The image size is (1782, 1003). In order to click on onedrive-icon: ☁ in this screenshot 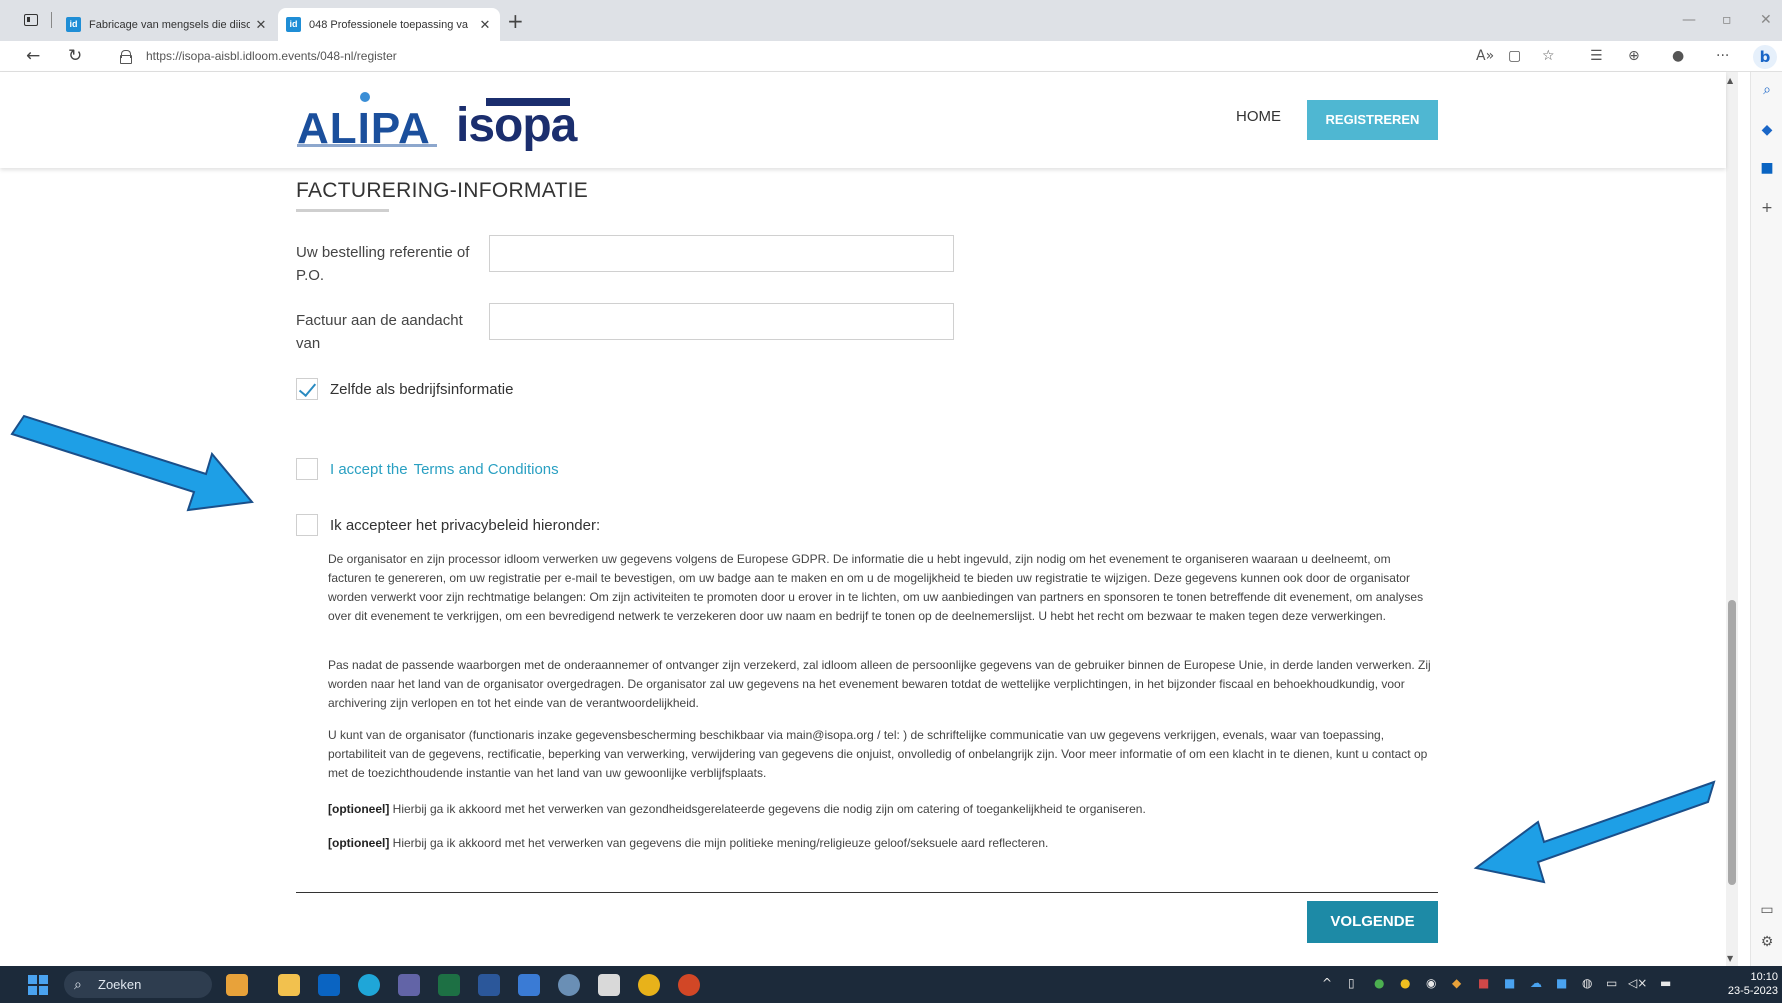, I will do `click(1536, 983)`.